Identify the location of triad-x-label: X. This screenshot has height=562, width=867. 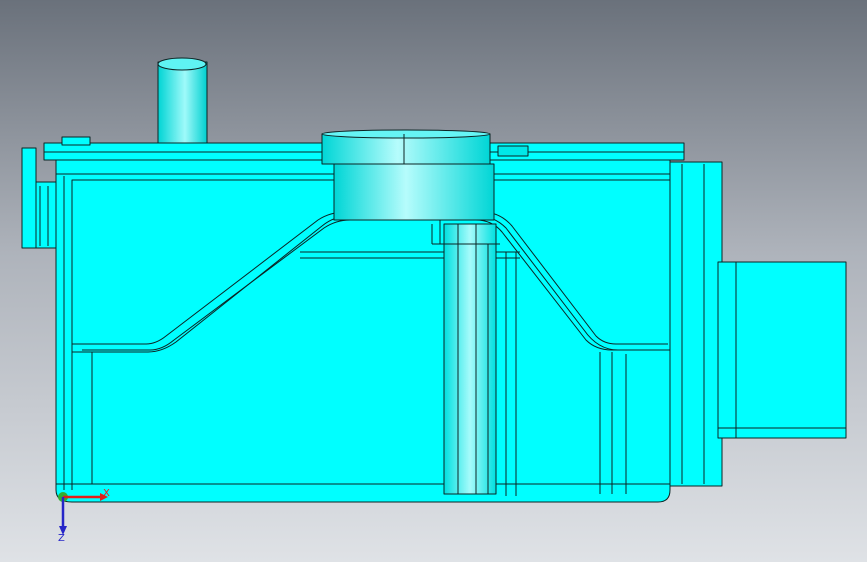
(106, 493).